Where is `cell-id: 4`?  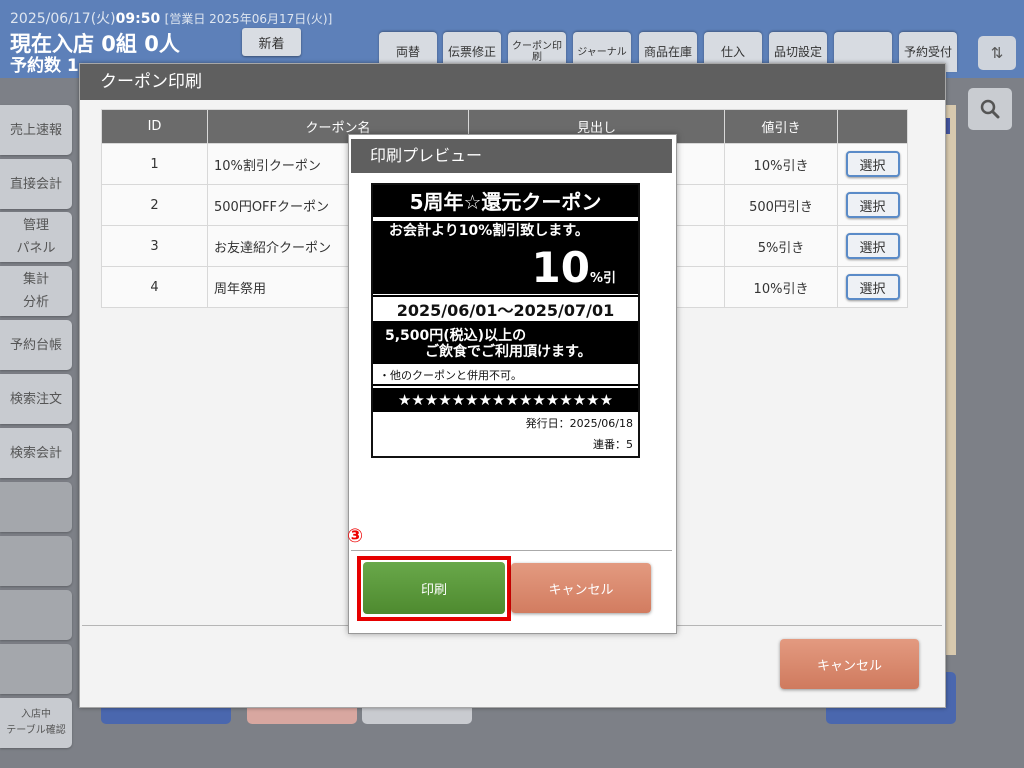 cell-id: 4 is located at coordinates (154, 287).